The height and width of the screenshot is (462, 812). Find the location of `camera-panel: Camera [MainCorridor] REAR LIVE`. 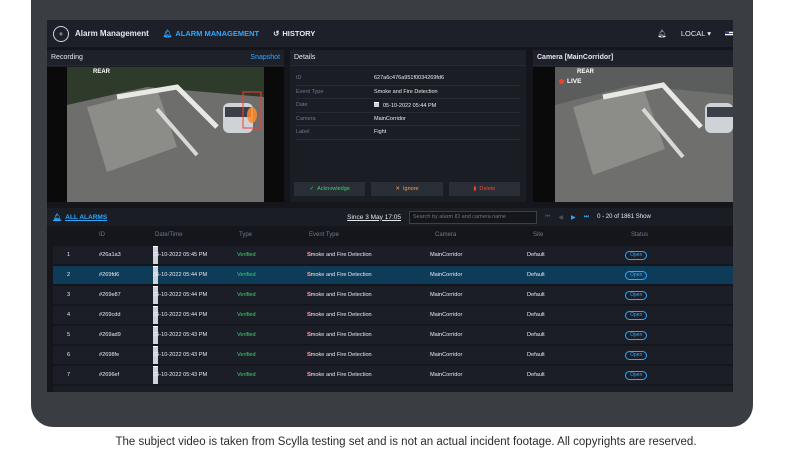

camera-panel: Camera [MainCorridor] REAR LIVE is located at coordinates (633, 126).